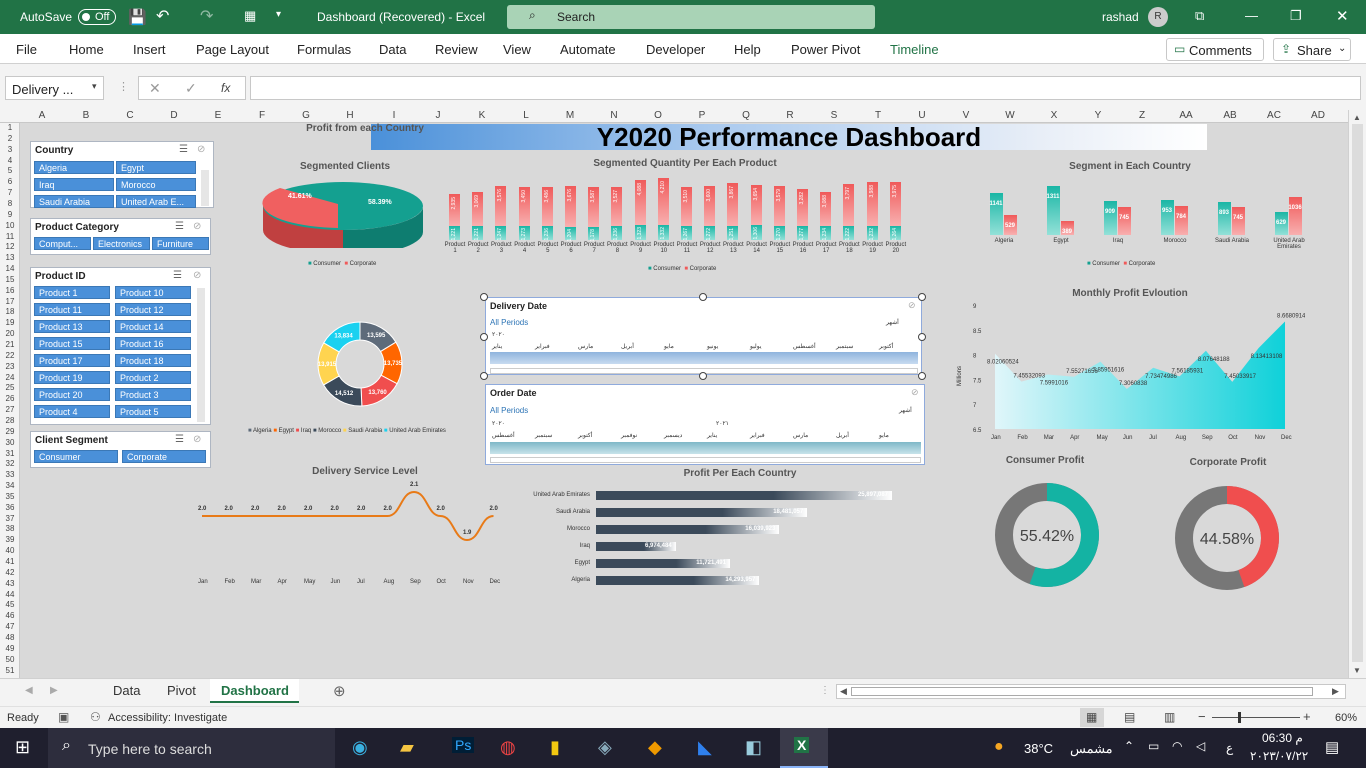 The image size is (1366, 768). I want to click on tab-timeline: Timeline, so click(914, 49).